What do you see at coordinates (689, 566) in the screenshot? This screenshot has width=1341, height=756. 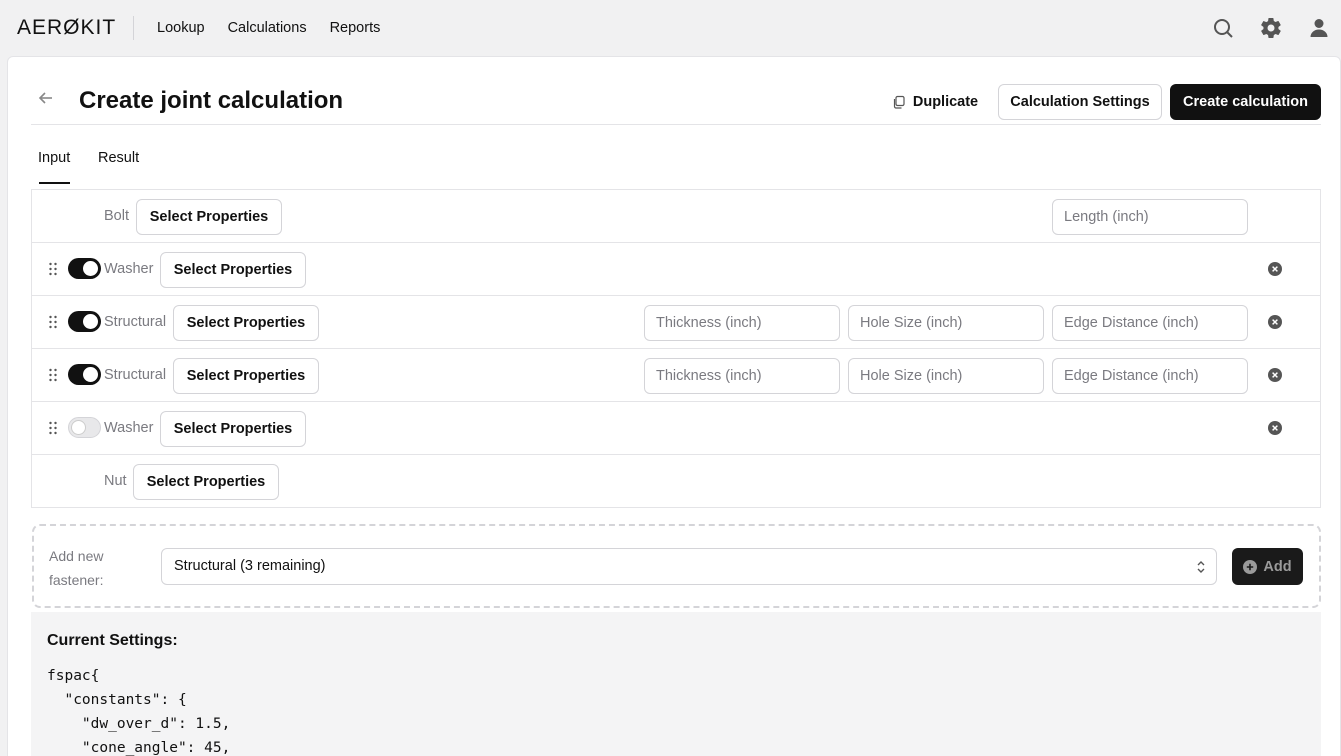 I see `fastener-type-select: Structural (3 remaining)` at bounding box center [689, 566].